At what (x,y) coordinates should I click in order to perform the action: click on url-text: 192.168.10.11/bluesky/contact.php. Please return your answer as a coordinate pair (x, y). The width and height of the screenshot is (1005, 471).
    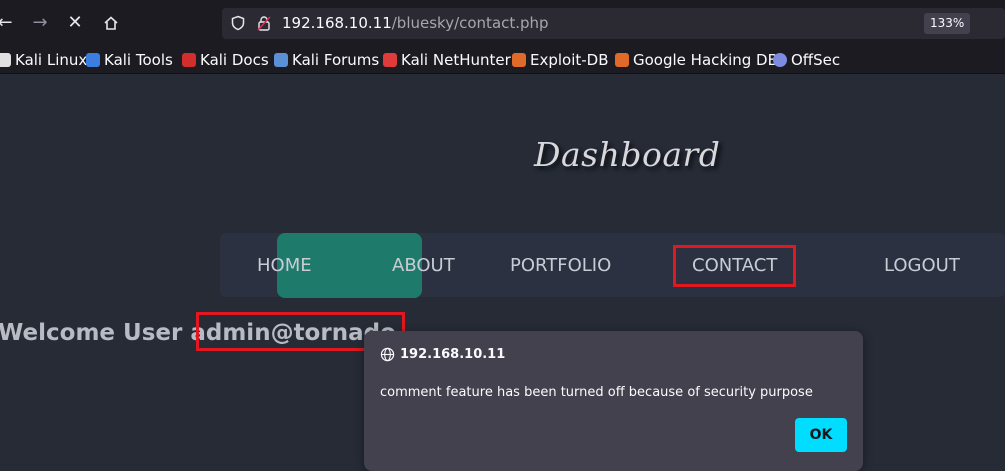
    Looking at the image, I should click on (415, 23).